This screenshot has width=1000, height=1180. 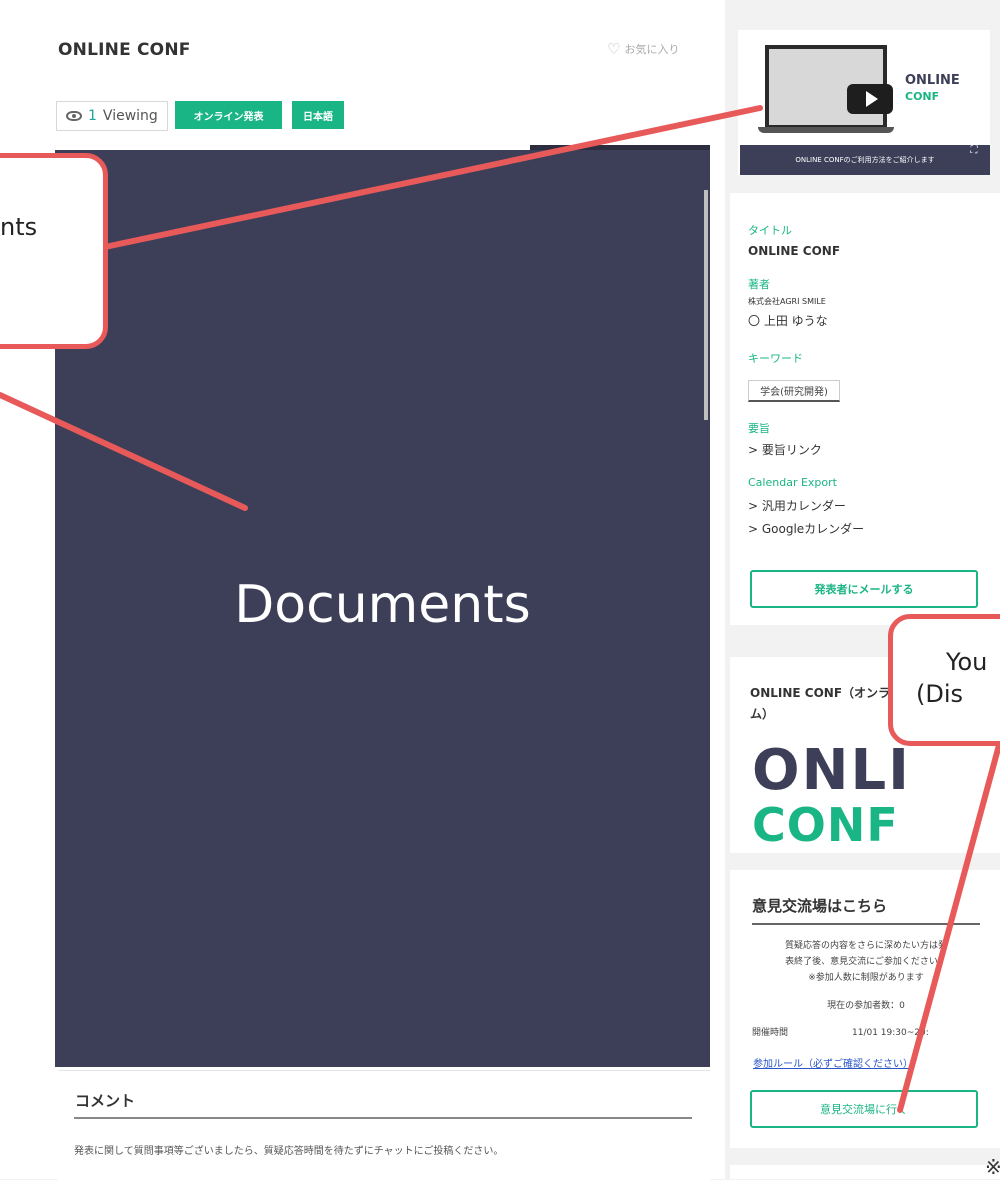 What do you see at coordinates (806, 528) in the screenshot?
I see `calendar-google-link: > Googleカレンダー` at bounding box center [806, 528].